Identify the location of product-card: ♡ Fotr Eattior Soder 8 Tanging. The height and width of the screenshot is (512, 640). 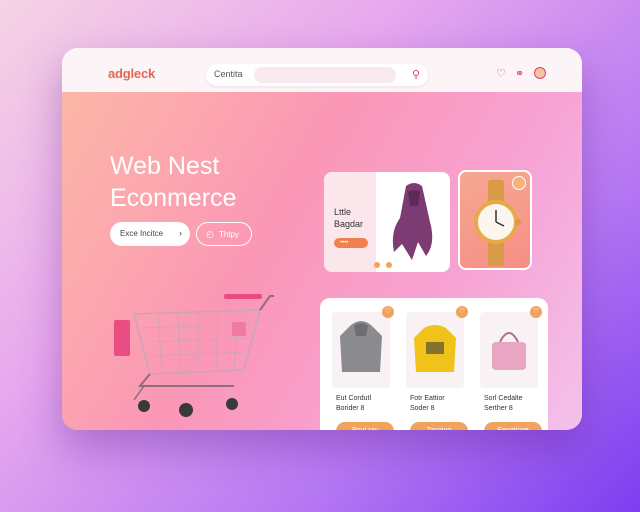
(435, 368).